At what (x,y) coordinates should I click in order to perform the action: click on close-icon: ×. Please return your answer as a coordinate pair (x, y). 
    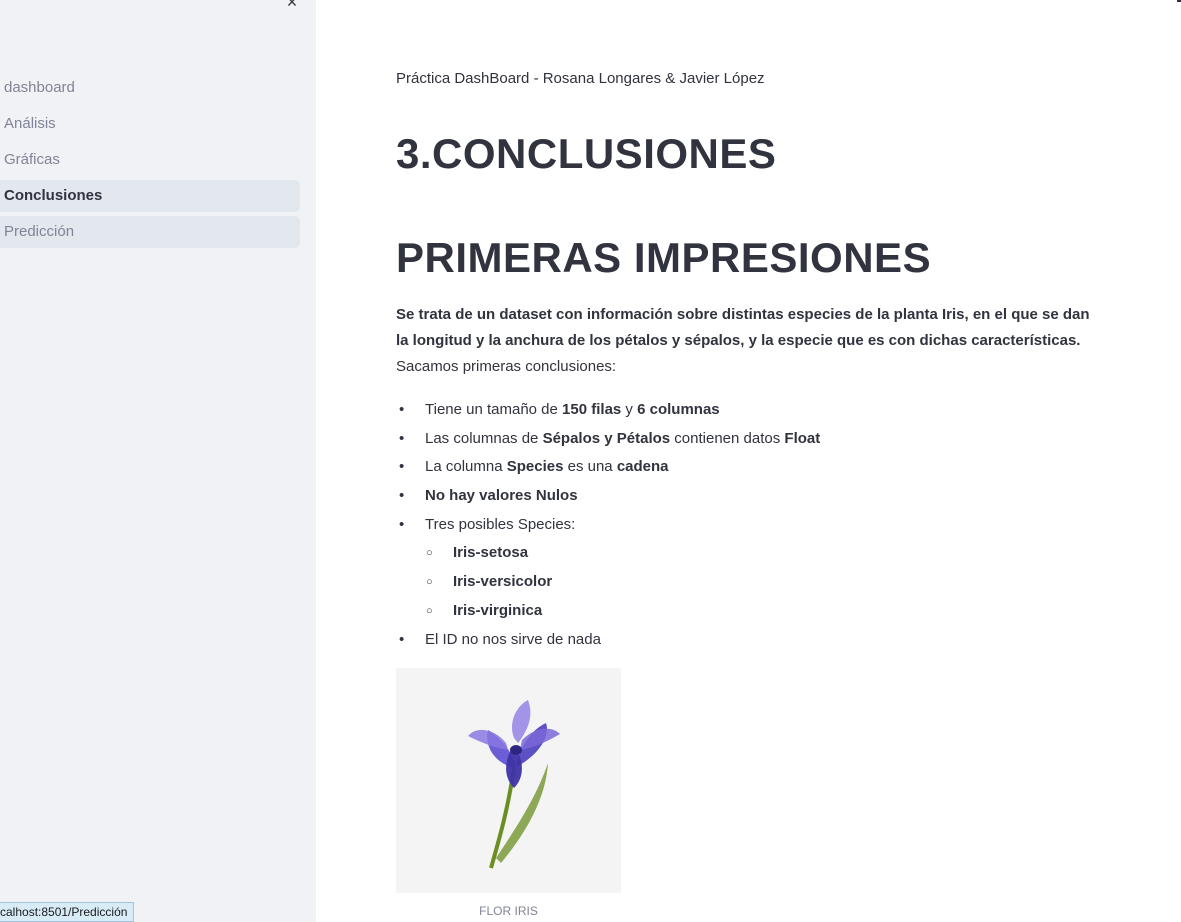
    Looking at the image, I should click on (292, 5).